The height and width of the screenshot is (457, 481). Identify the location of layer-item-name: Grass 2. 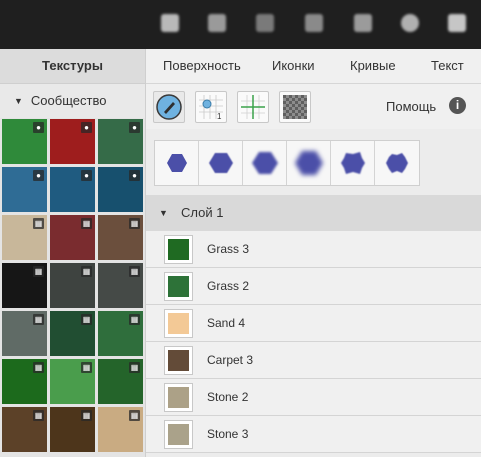
(228, 286).